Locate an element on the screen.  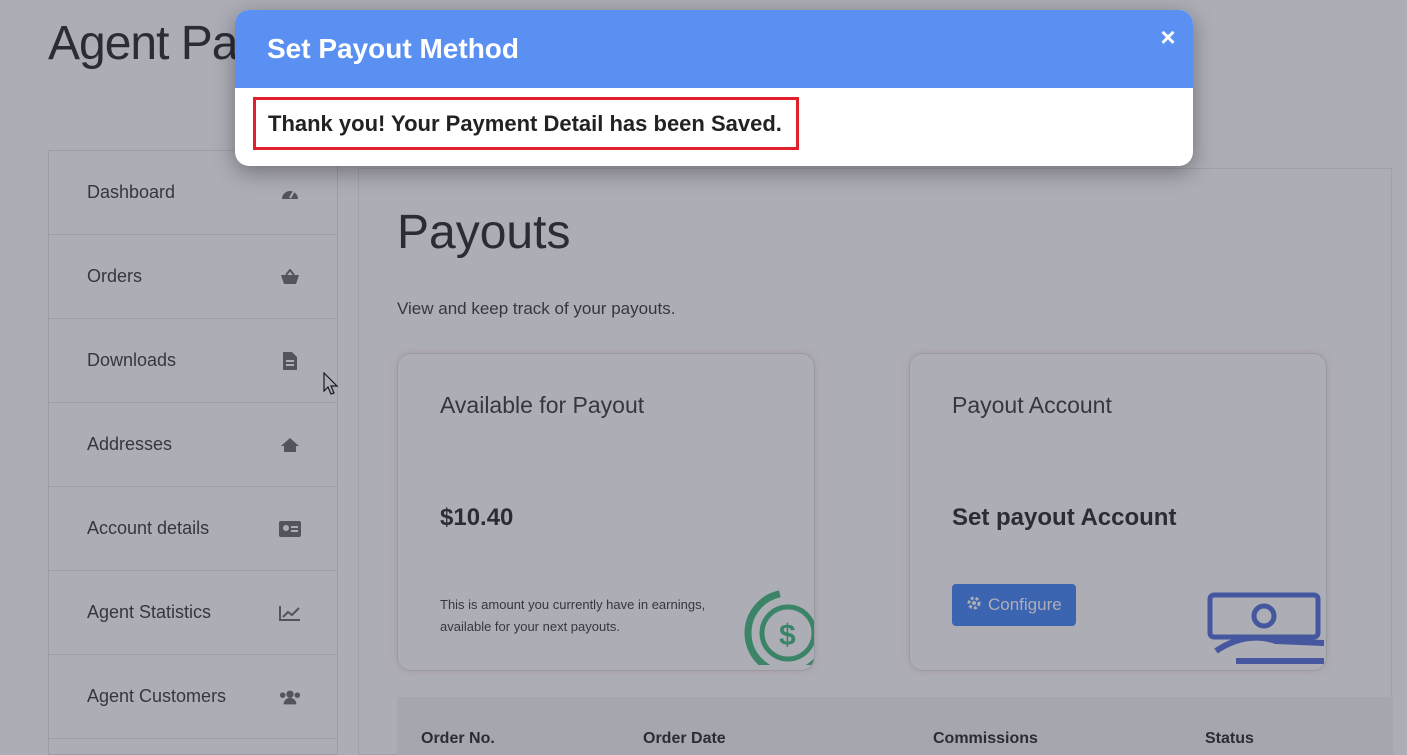
modal-title: Set Payout Method is located at coordinates (393, 48).